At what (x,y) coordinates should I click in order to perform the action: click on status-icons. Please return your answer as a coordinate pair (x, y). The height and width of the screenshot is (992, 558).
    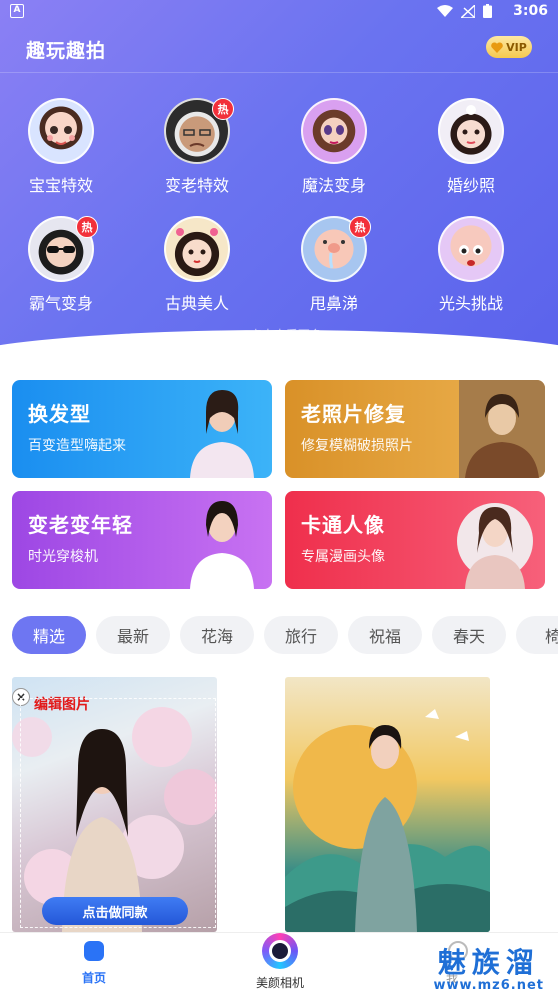
    Looking at the image, I should click on (464, 11).